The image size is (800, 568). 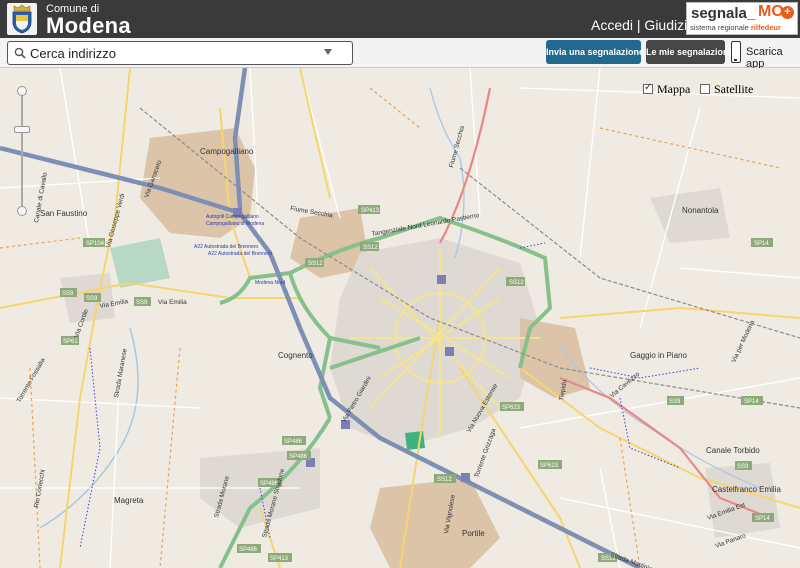 I want to click on svg-text: Modena Nord, so click(x=270, y=283).